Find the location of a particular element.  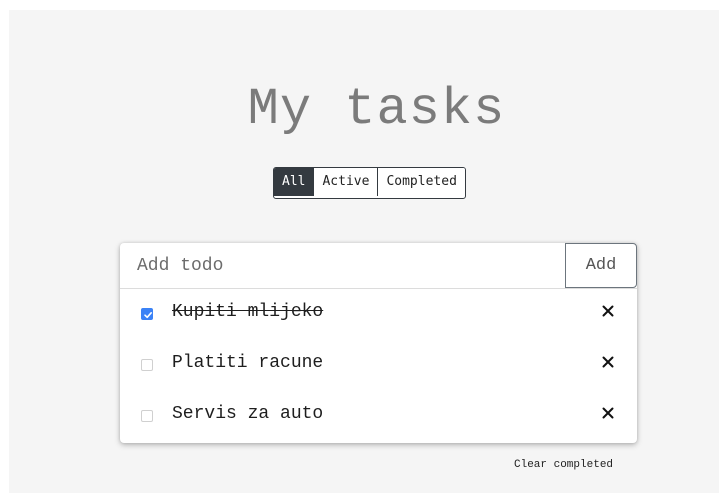

filter-active-button: Active is located at coordinates (346, 182).